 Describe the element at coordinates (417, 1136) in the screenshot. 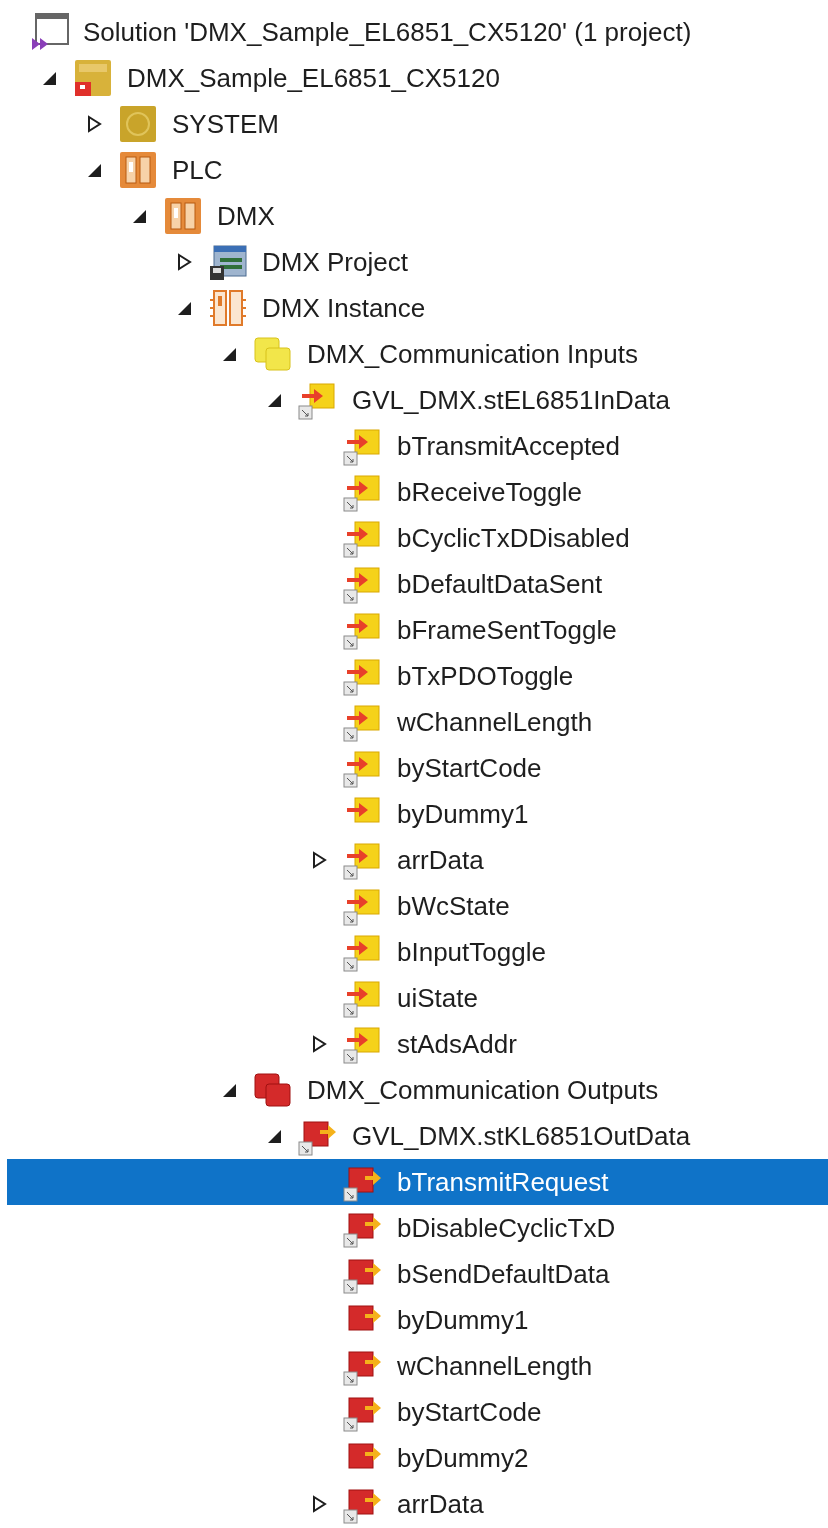

I see `tree-item: GVL_DMX.stKL6851OutData` at that location.